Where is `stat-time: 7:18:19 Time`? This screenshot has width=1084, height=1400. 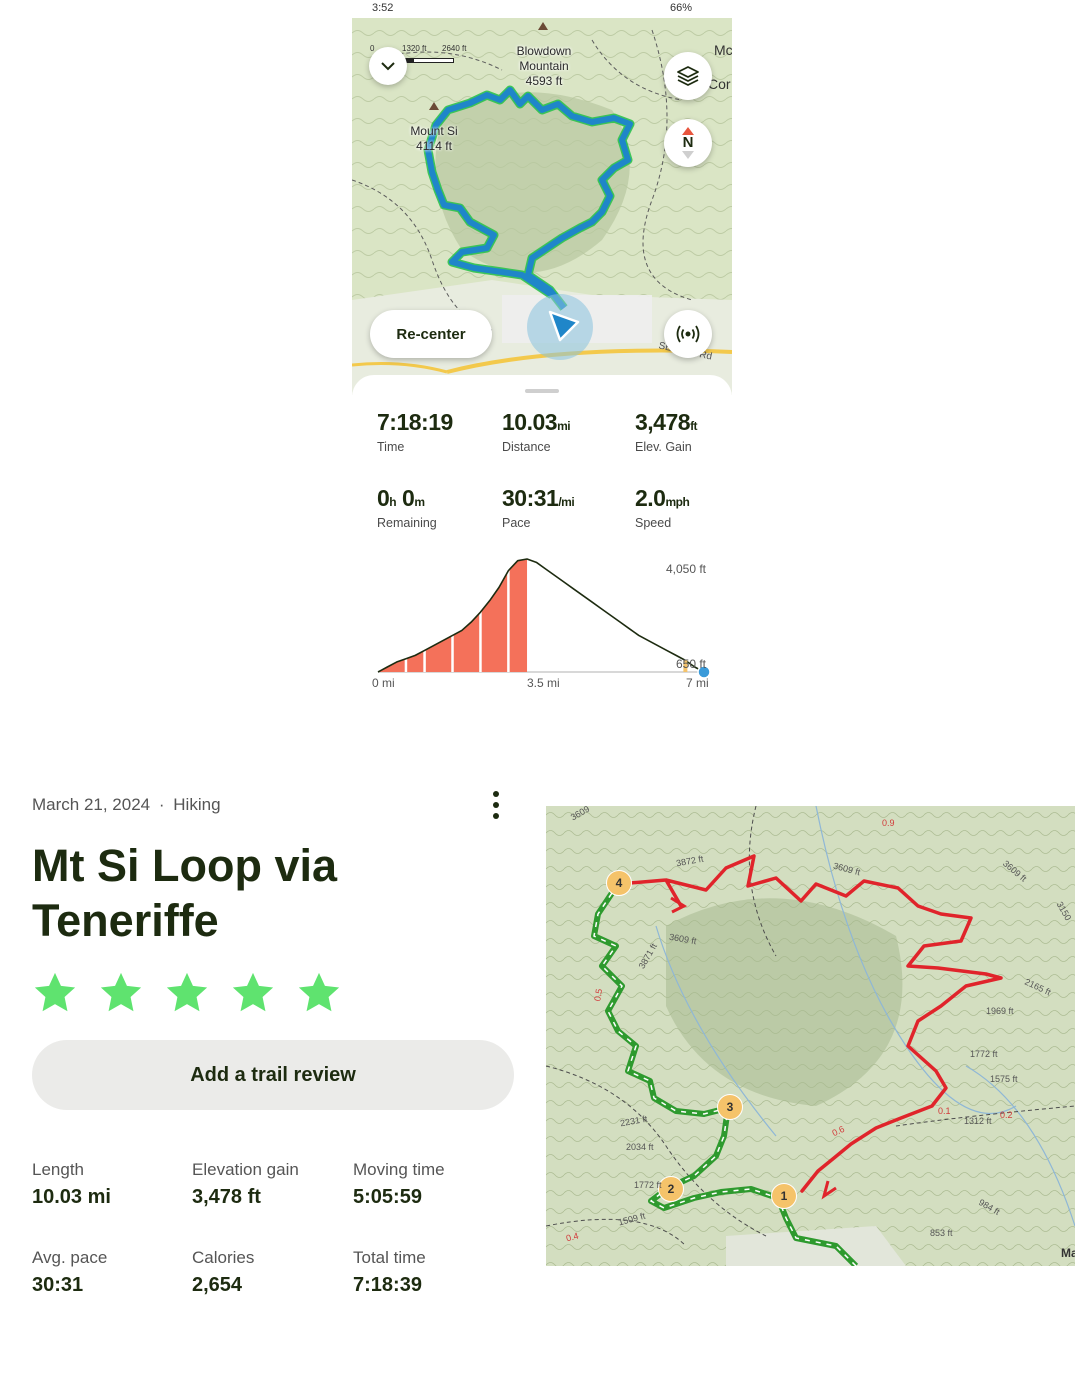
stat-time: 7:18:19 Time is located at coordinates (437, 431).